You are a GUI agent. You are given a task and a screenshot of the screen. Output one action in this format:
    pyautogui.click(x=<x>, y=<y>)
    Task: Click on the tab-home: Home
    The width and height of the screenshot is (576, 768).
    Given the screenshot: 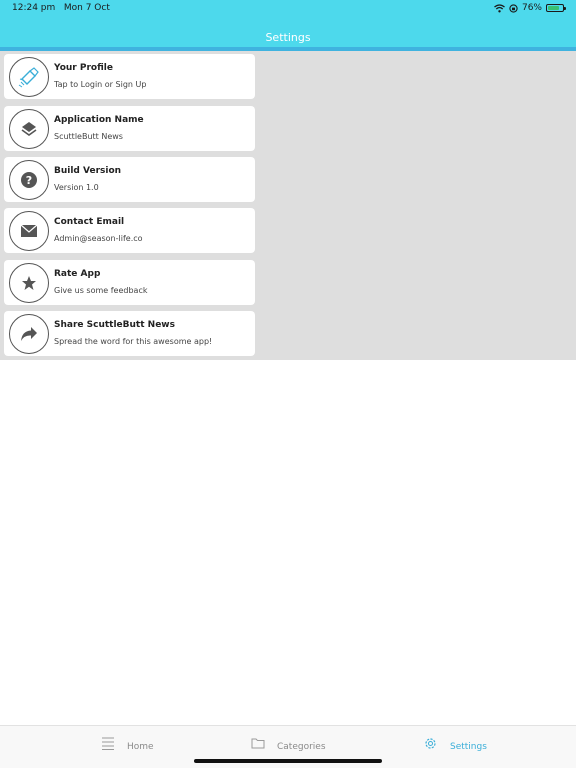 What is the action you would take?
    pyautogui.click(x=127, y=743)
    